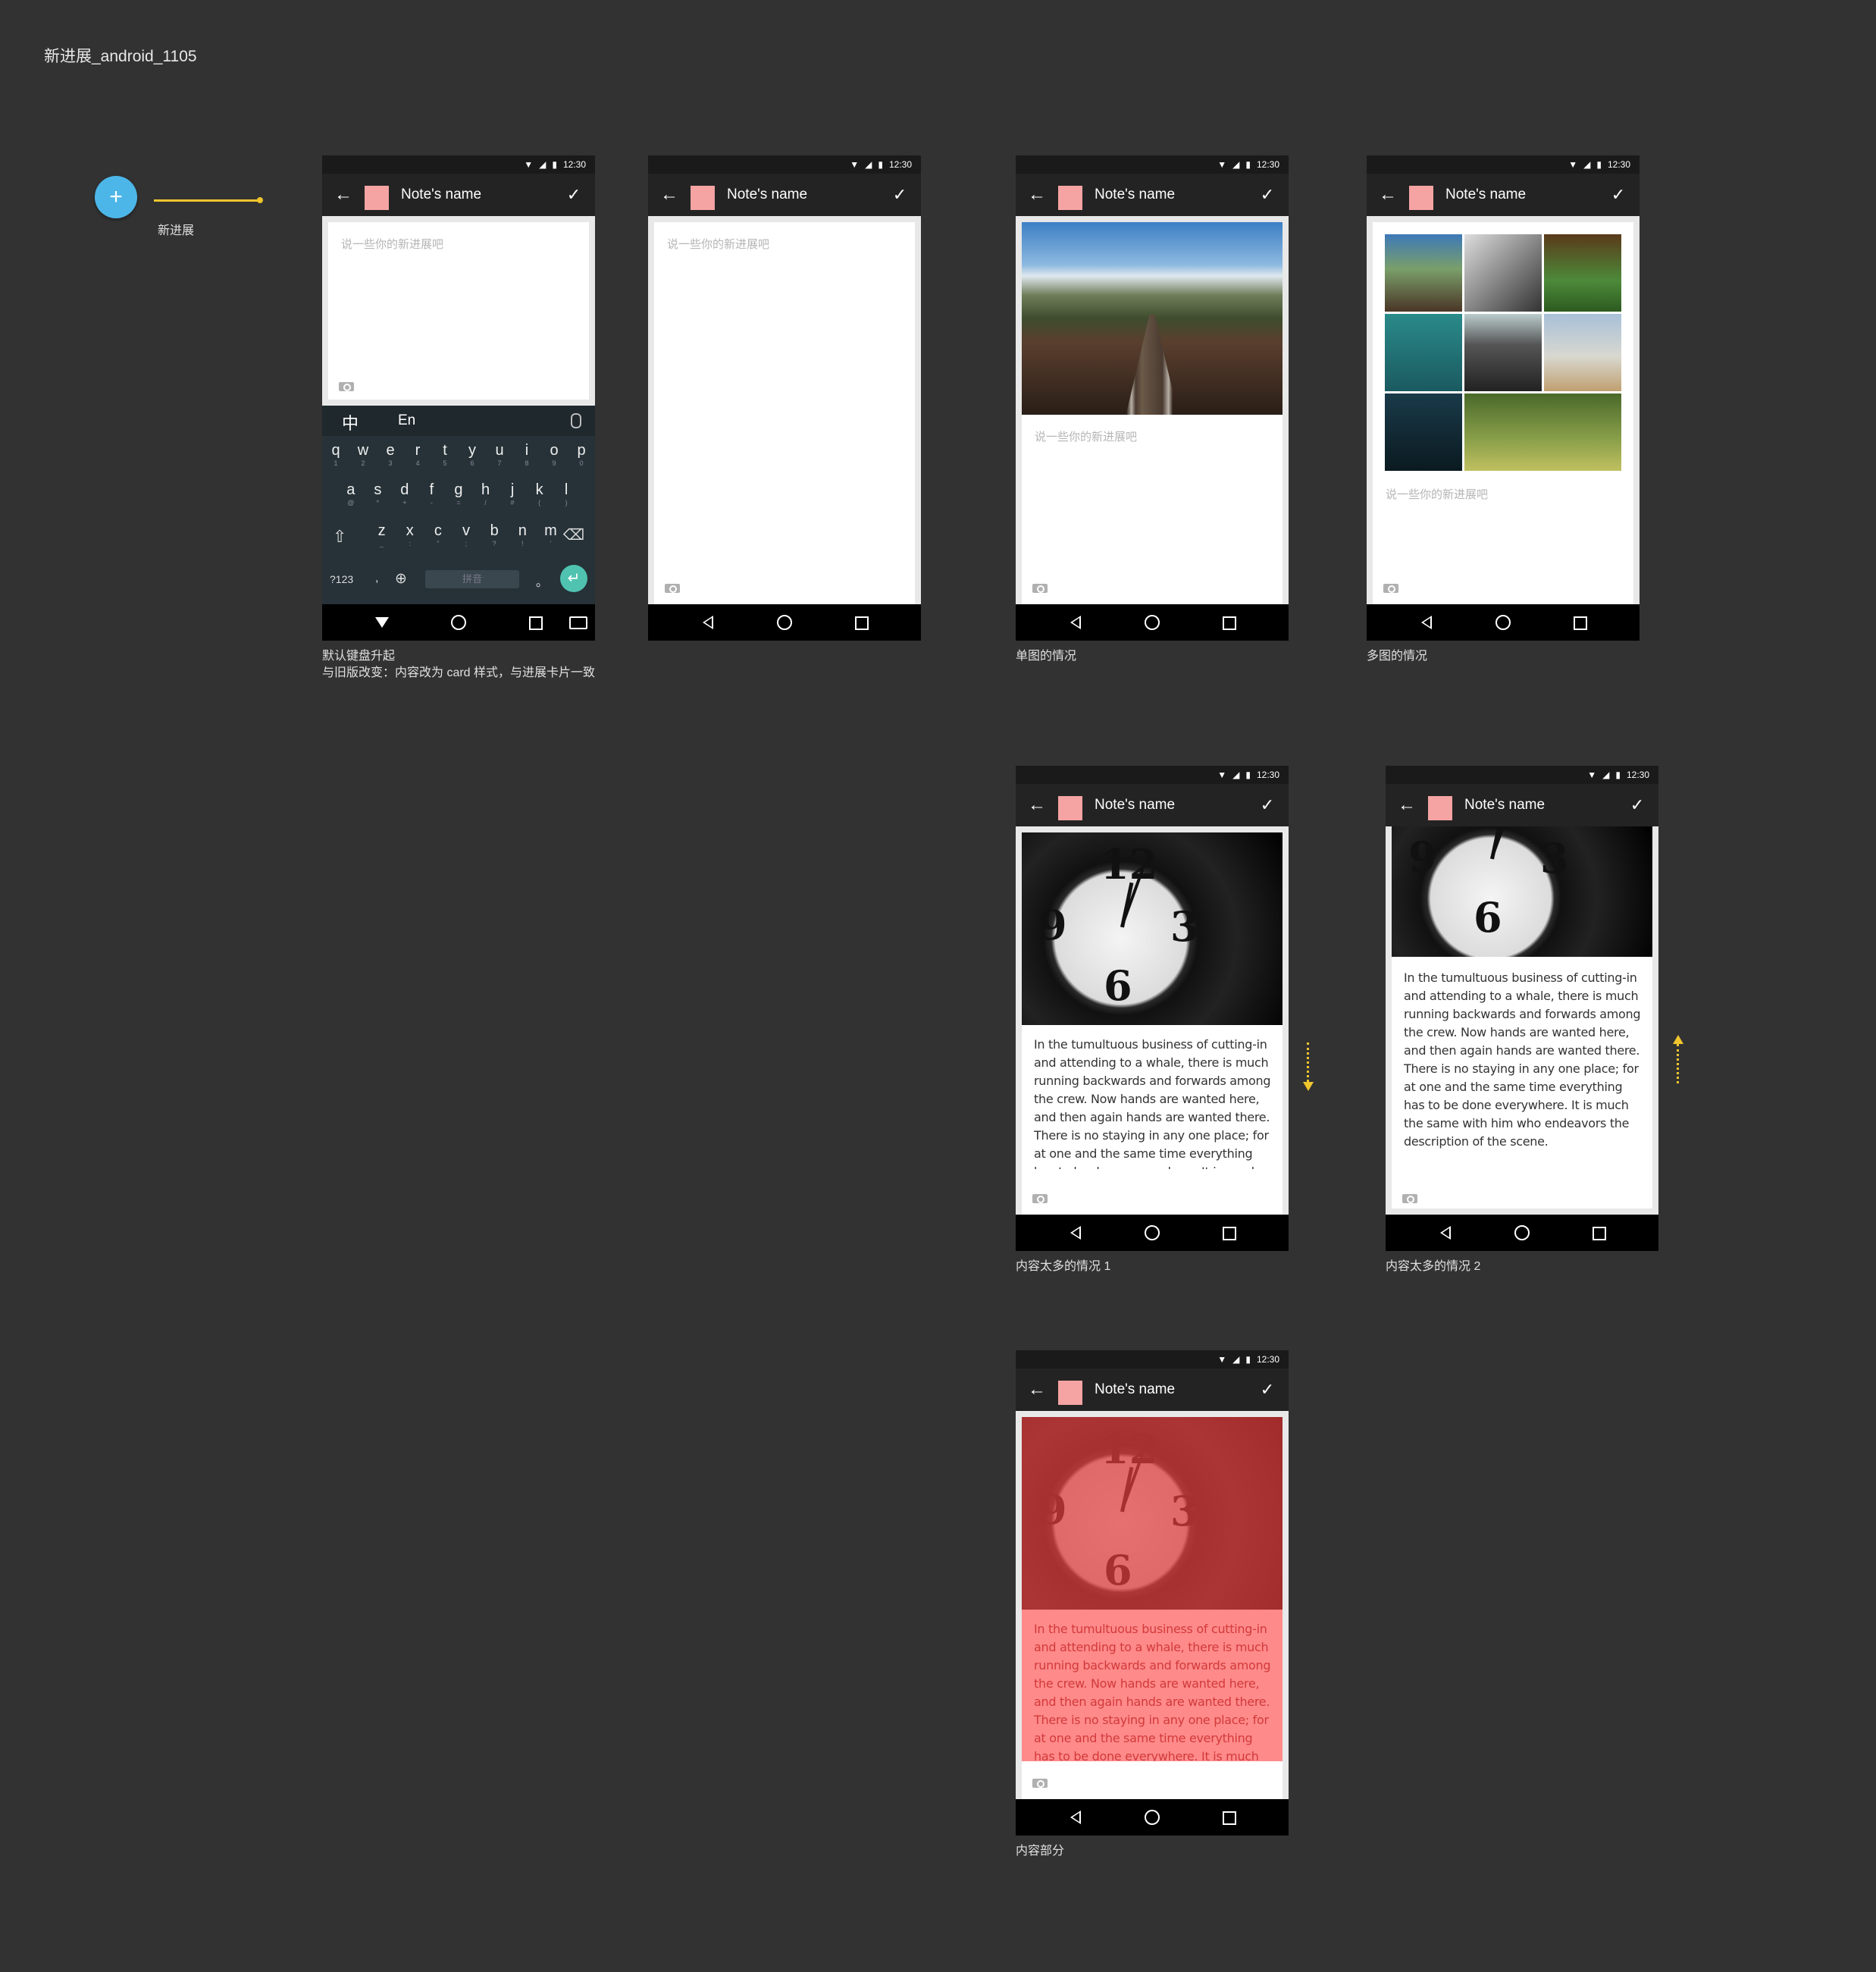  What do you see at coordinates (438, 534) in the screenshot?
I see `key-c: c "` at bounding box center [438, 534].